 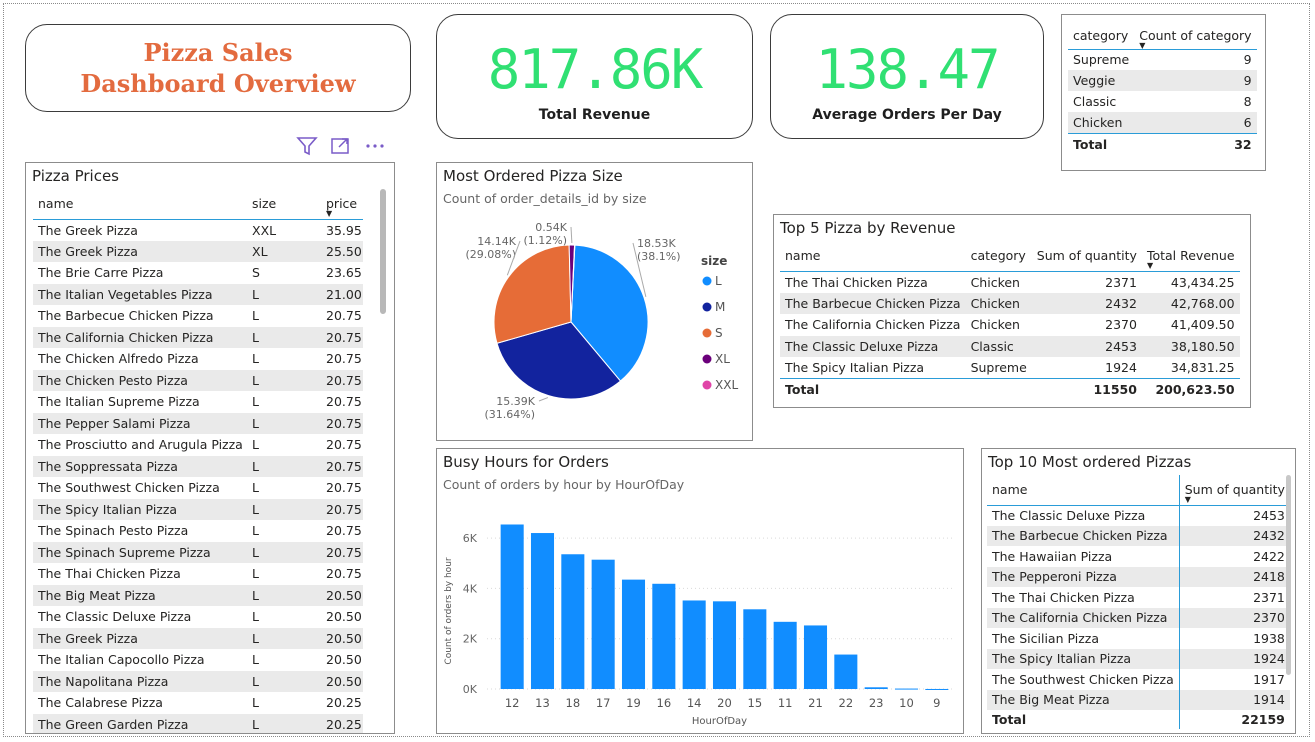 I want to click on table-row: The Pepperoni Pizza 2418, so click(x=1138, y=576).